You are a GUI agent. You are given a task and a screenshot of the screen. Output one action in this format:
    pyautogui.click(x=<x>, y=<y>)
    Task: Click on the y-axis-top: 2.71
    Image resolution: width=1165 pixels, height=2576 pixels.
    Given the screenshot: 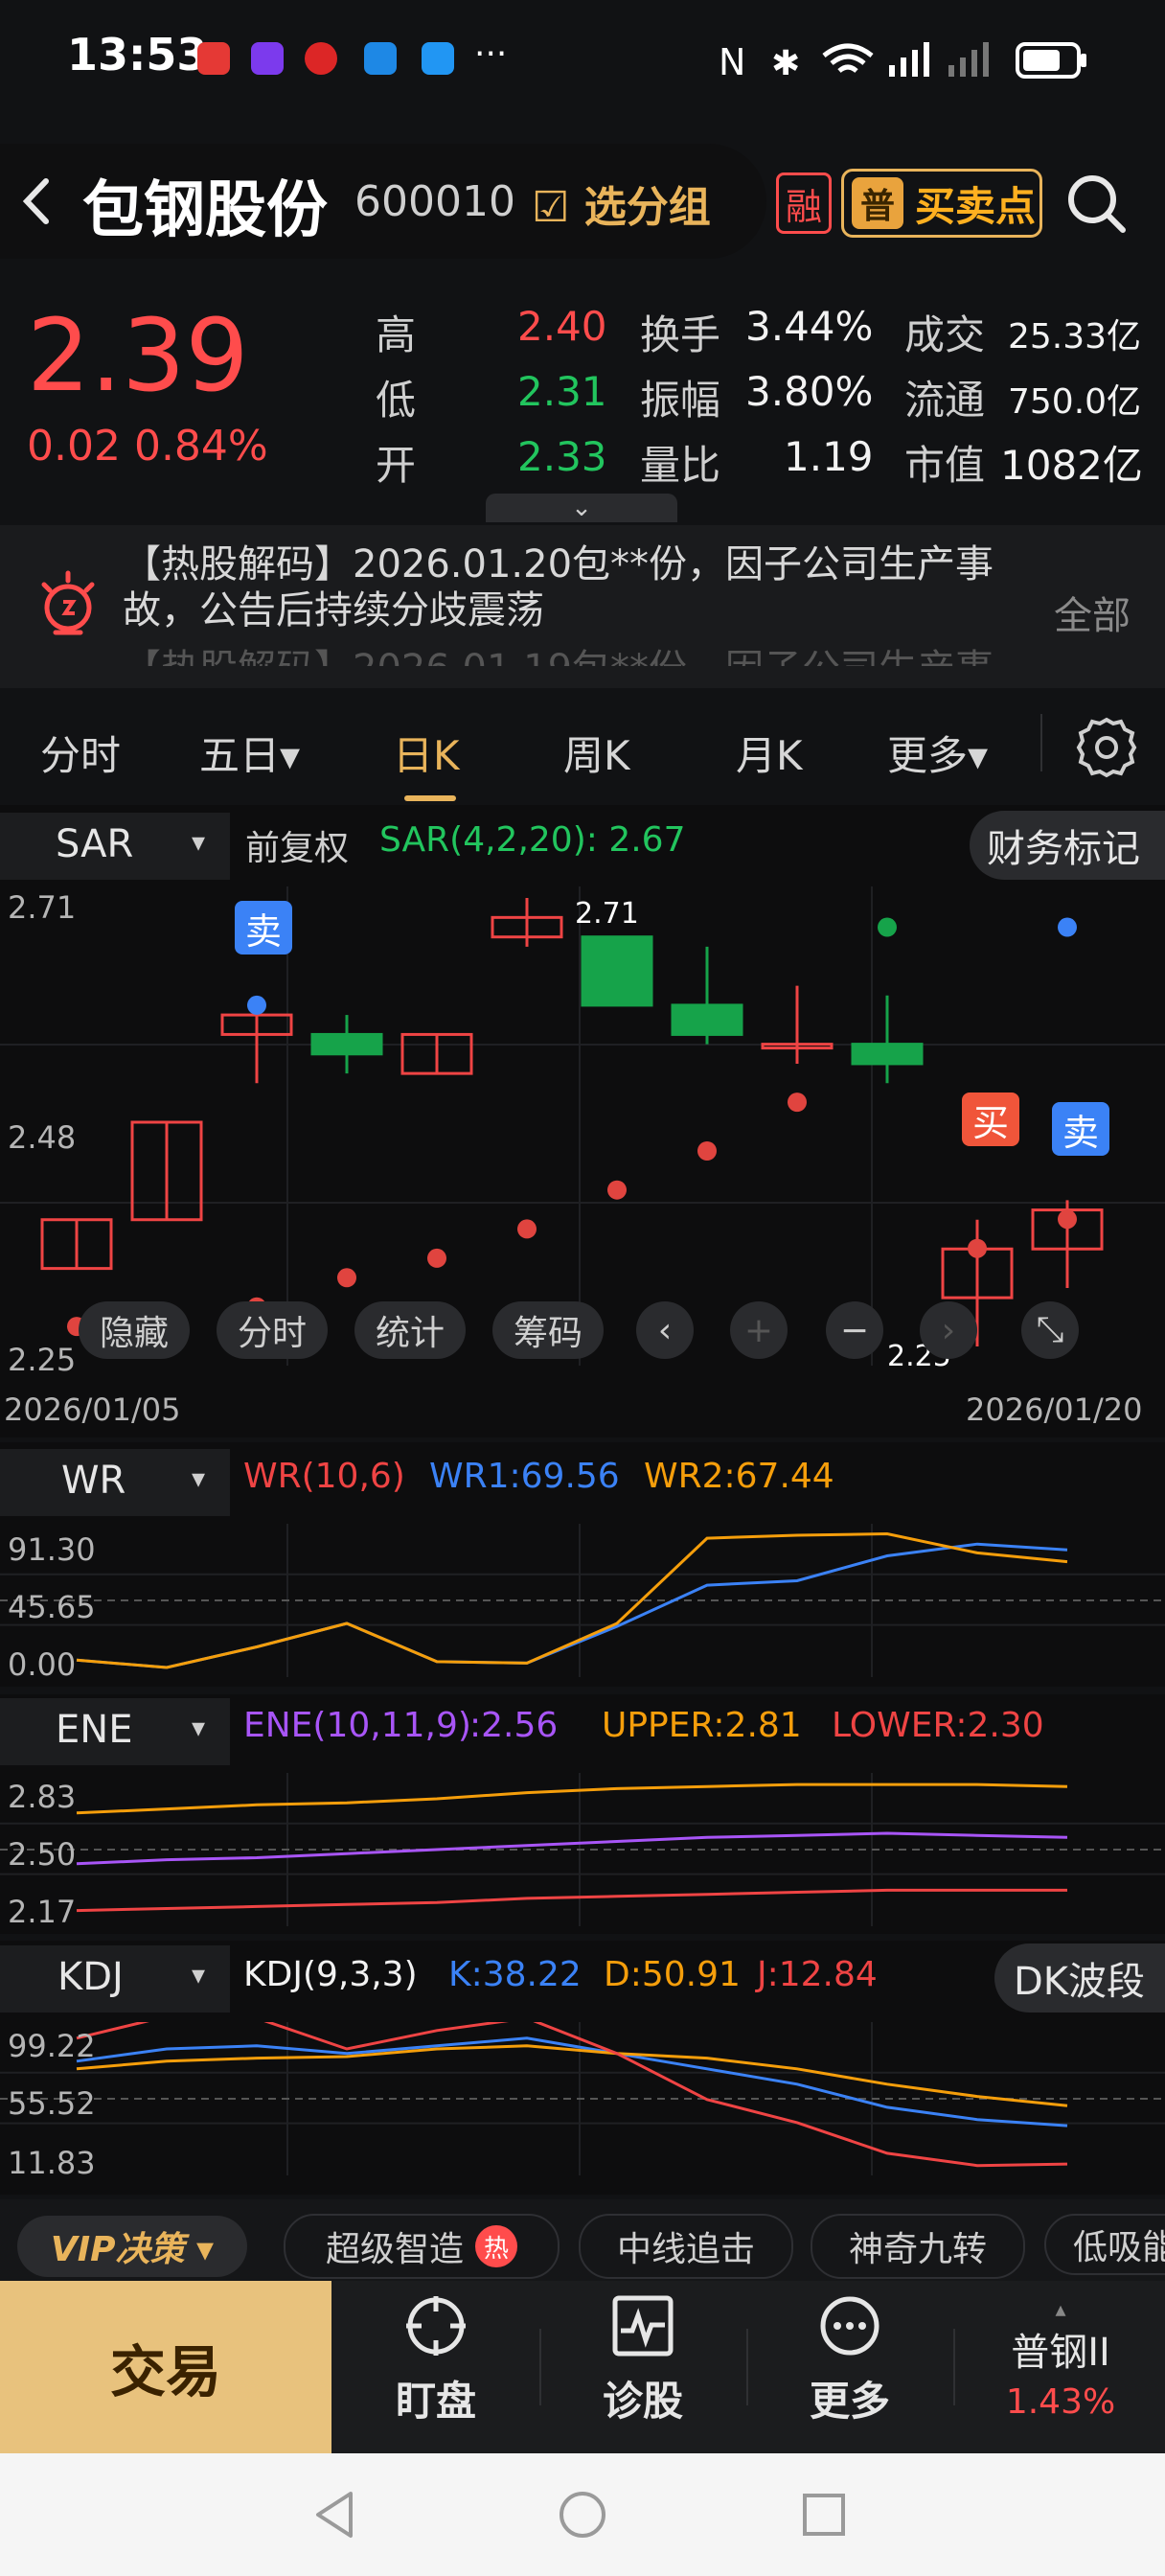 What is the action you would take?
    pyautogui.click(x=42, y=907)
    